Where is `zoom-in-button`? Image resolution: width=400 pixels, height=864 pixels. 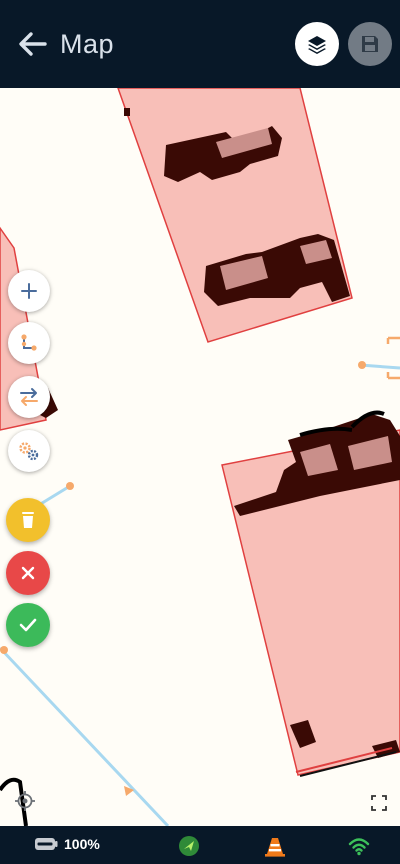 zoom-in-button is located at coordinates (29, 291).